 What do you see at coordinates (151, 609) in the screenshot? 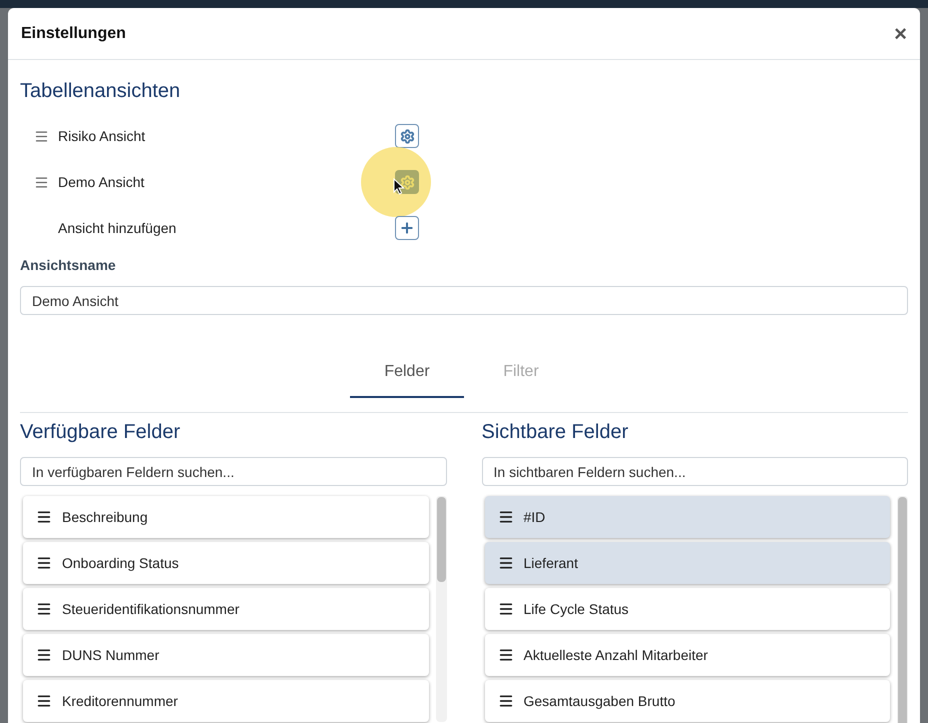
I see `field-name: Steueridentifikationsnummer` at bounding box center [151, 609].